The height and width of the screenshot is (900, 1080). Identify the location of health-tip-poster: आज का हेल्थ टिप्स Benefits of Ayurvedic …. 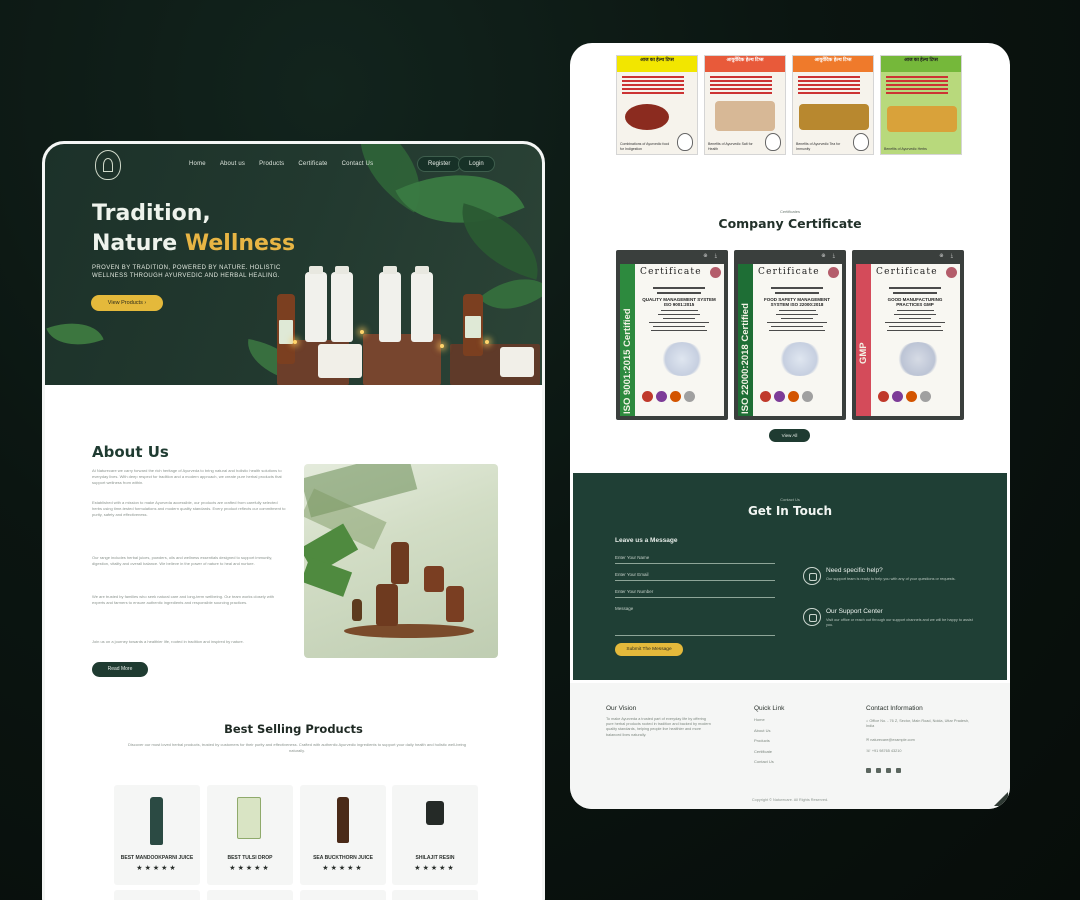
(921, 105).